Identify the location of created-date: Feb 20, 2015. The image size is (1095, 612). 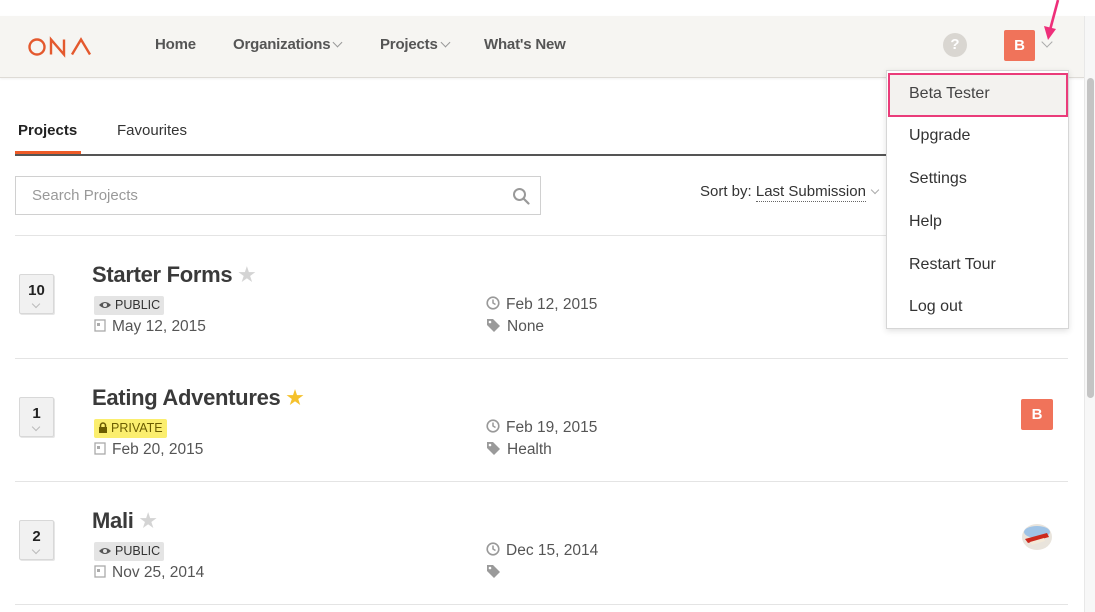
(148, 450).